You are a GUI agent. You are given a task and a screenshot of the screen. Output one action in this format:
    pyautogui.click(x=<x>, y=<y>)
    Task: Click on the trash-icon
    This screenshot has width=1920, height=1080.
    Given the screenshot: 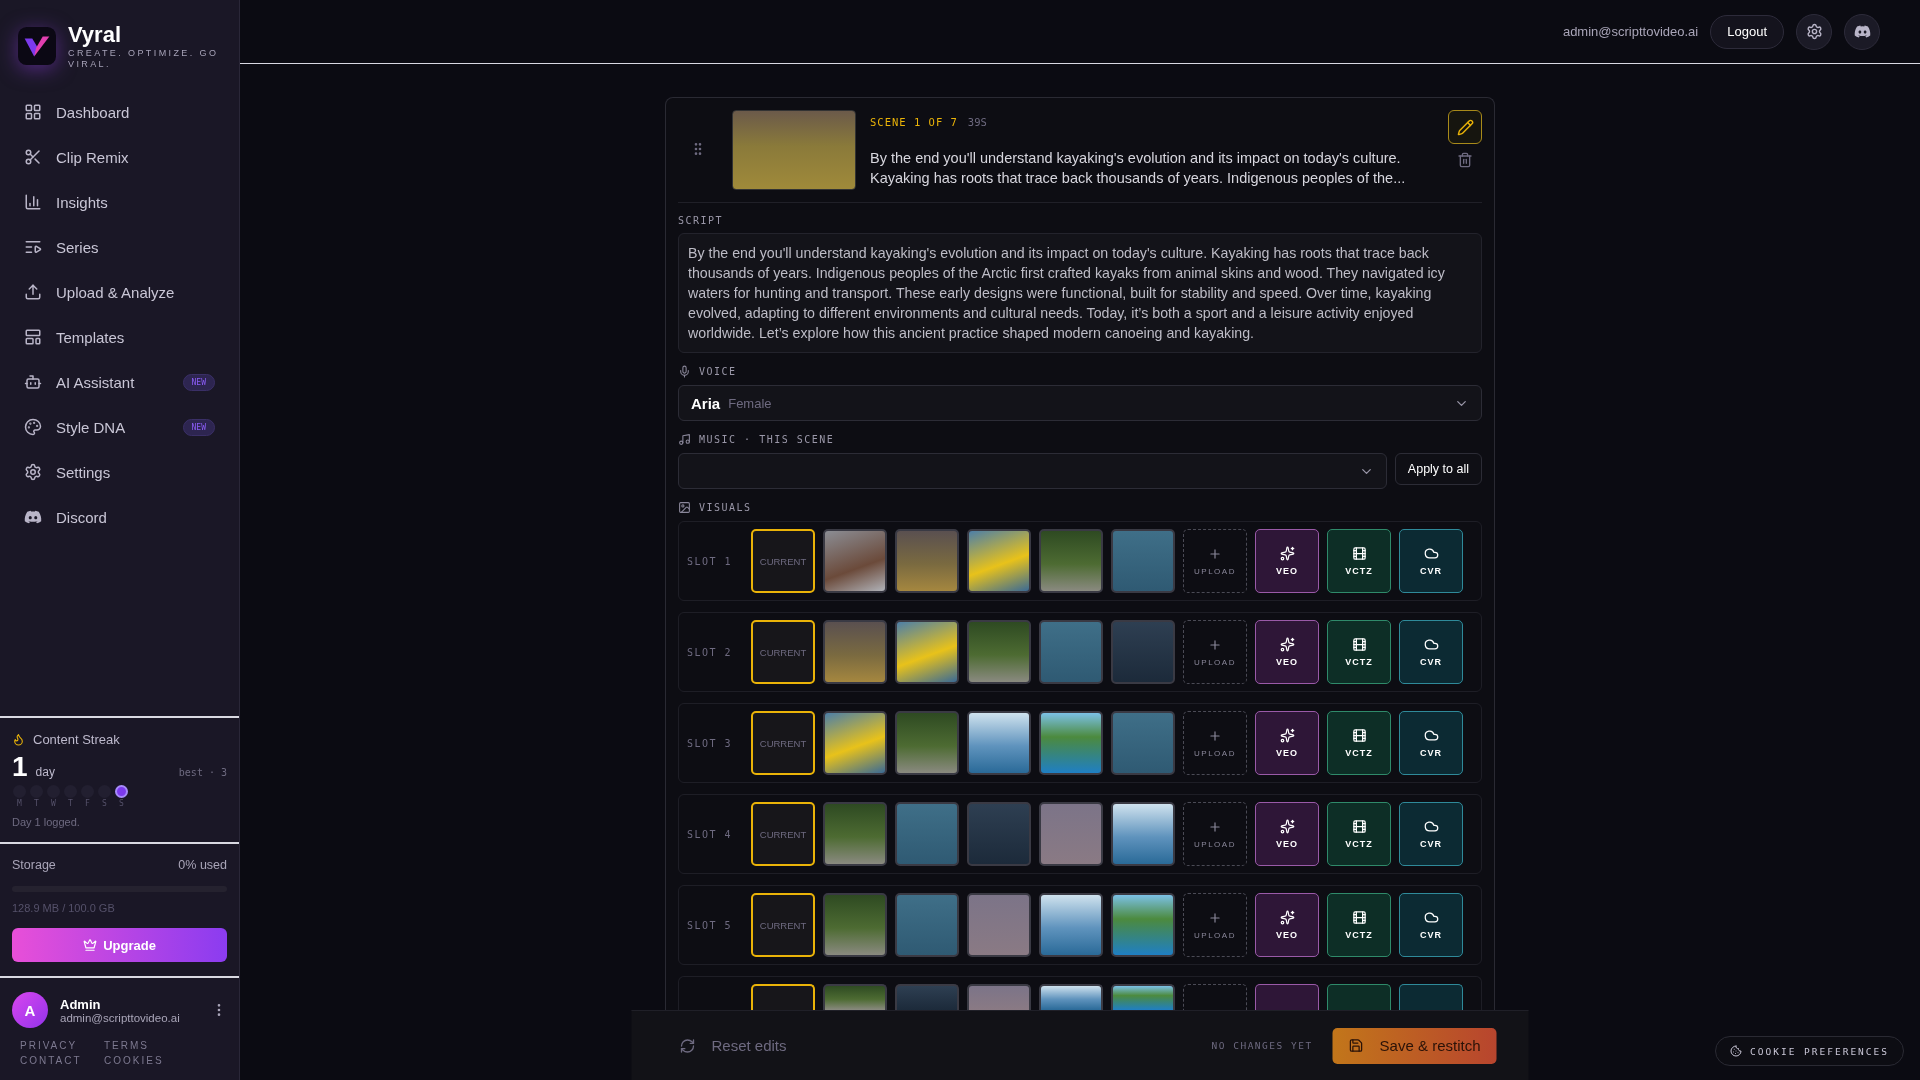 What is the action you would take?
    pyautogui.click(x=1465, y=160)
    